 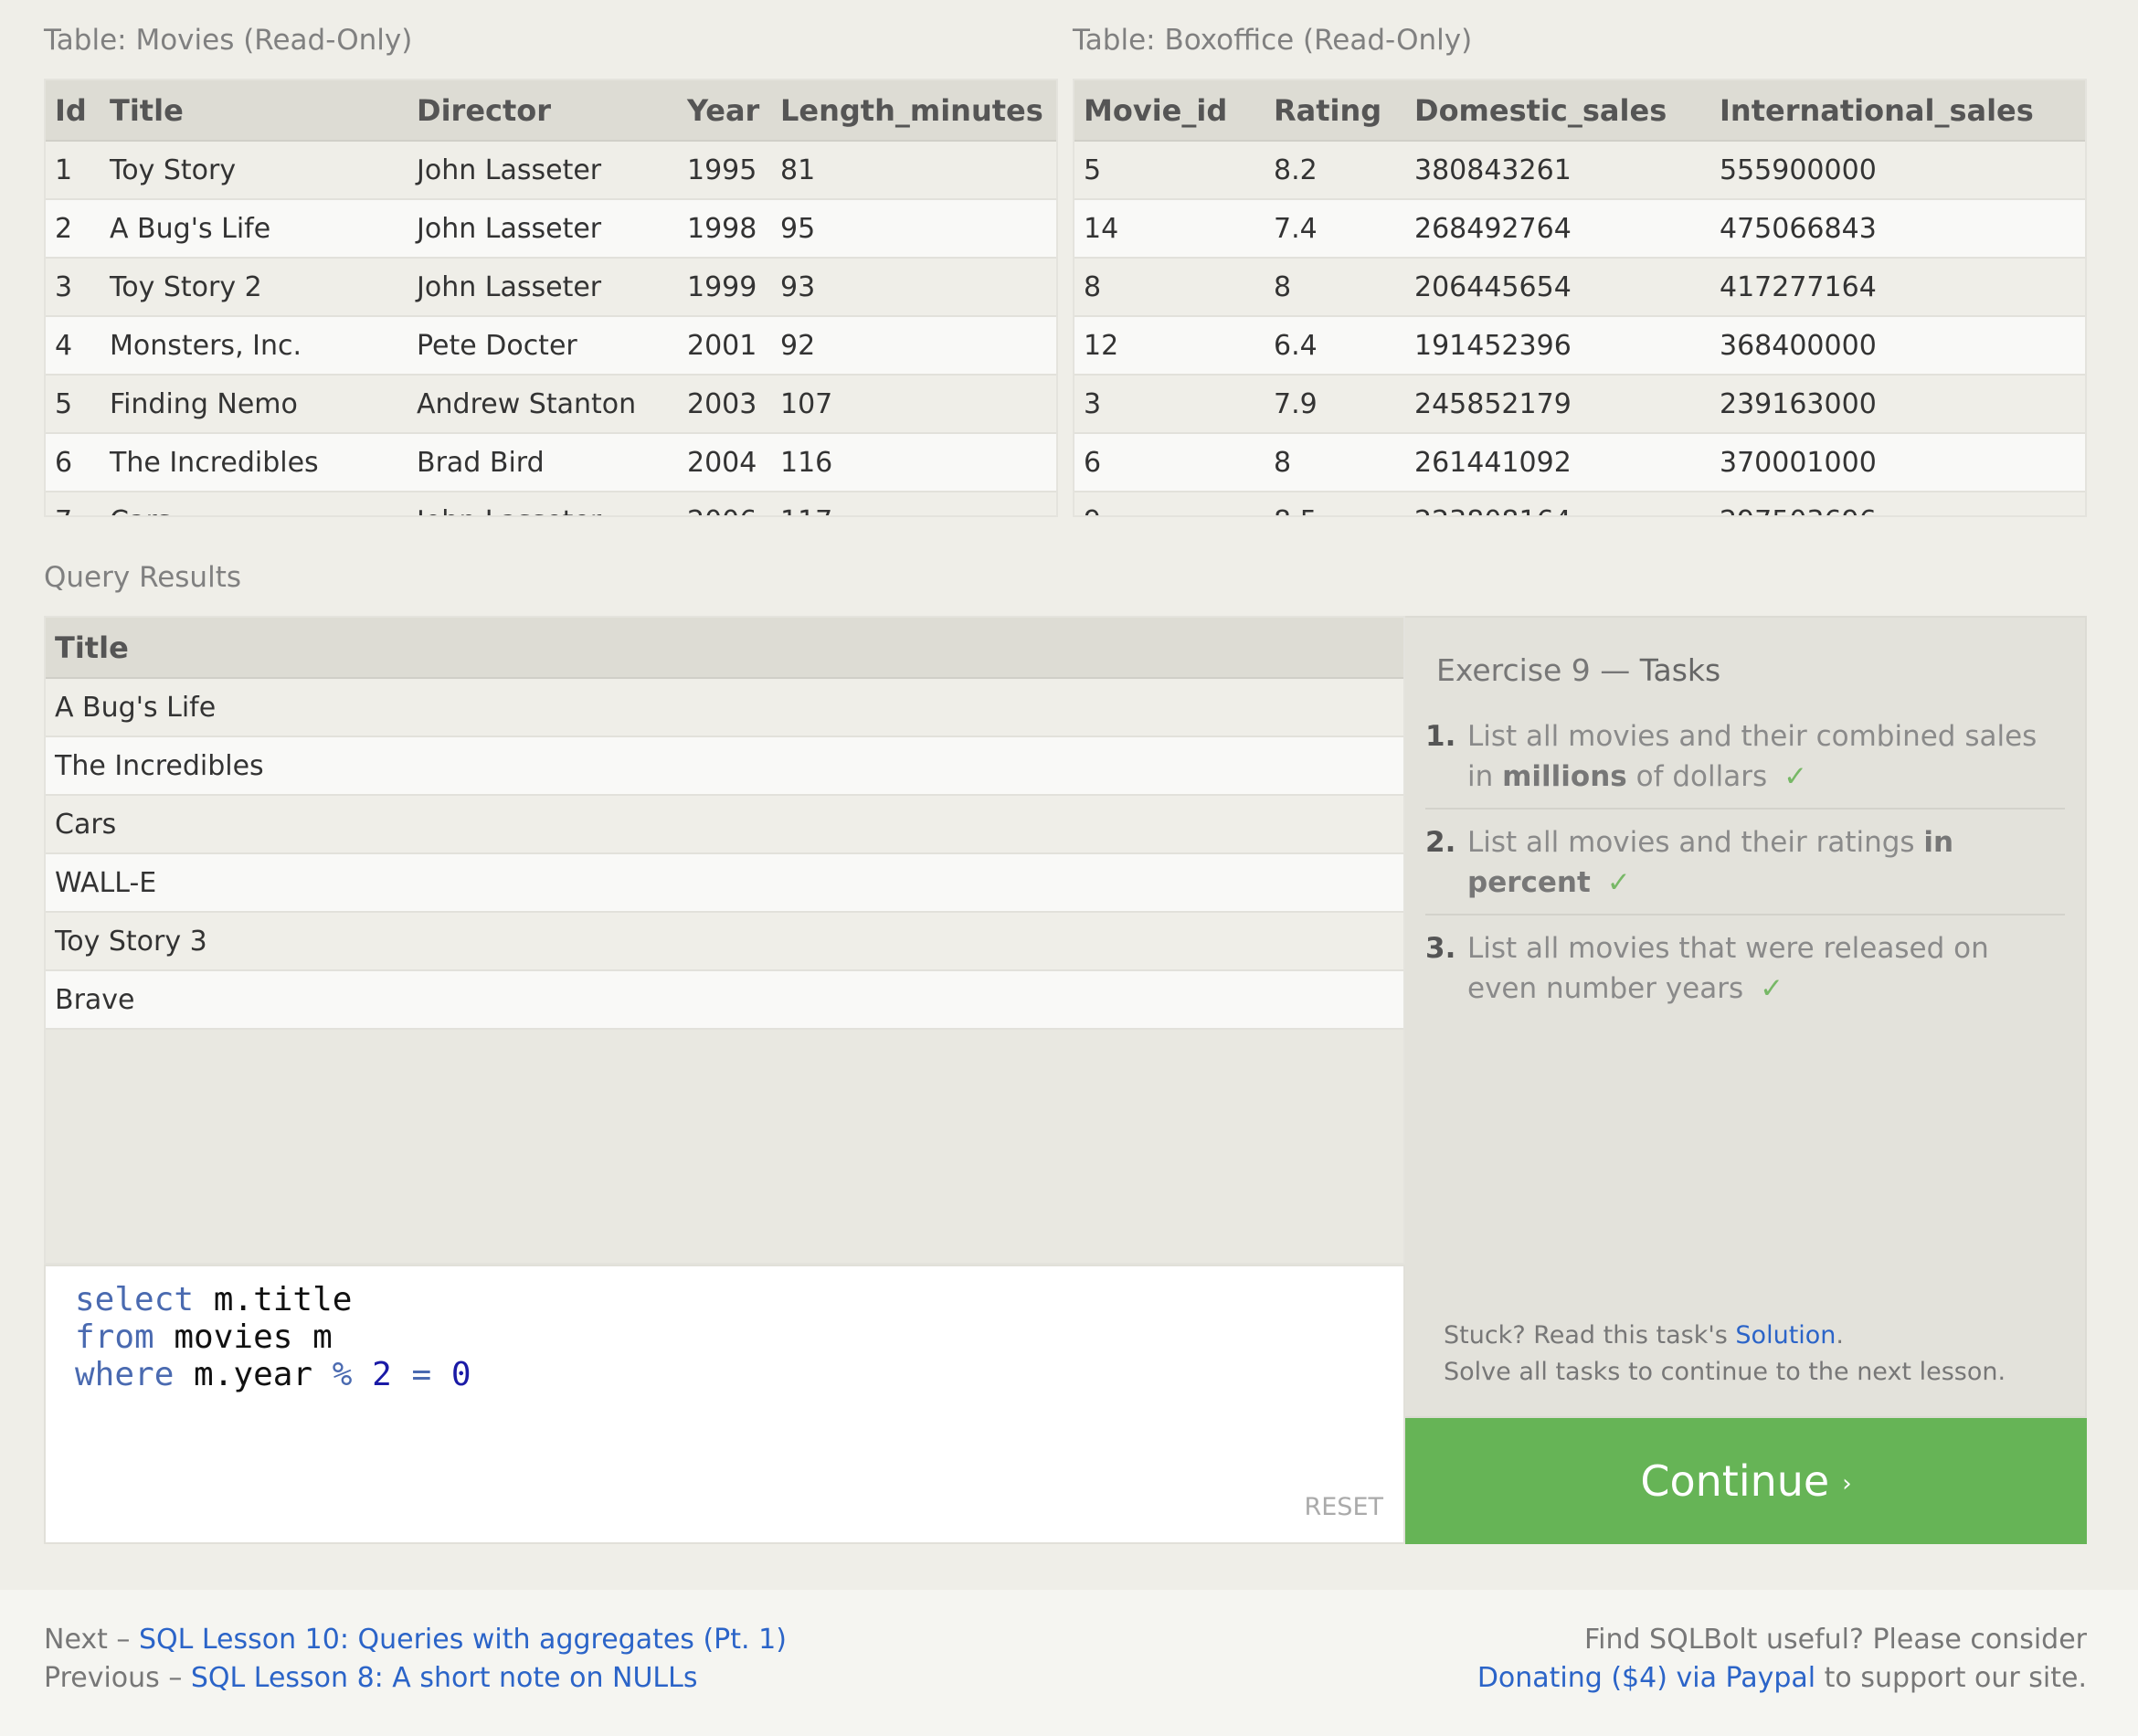 I want to click on code-token: 2, so click(x=382, y=1374).